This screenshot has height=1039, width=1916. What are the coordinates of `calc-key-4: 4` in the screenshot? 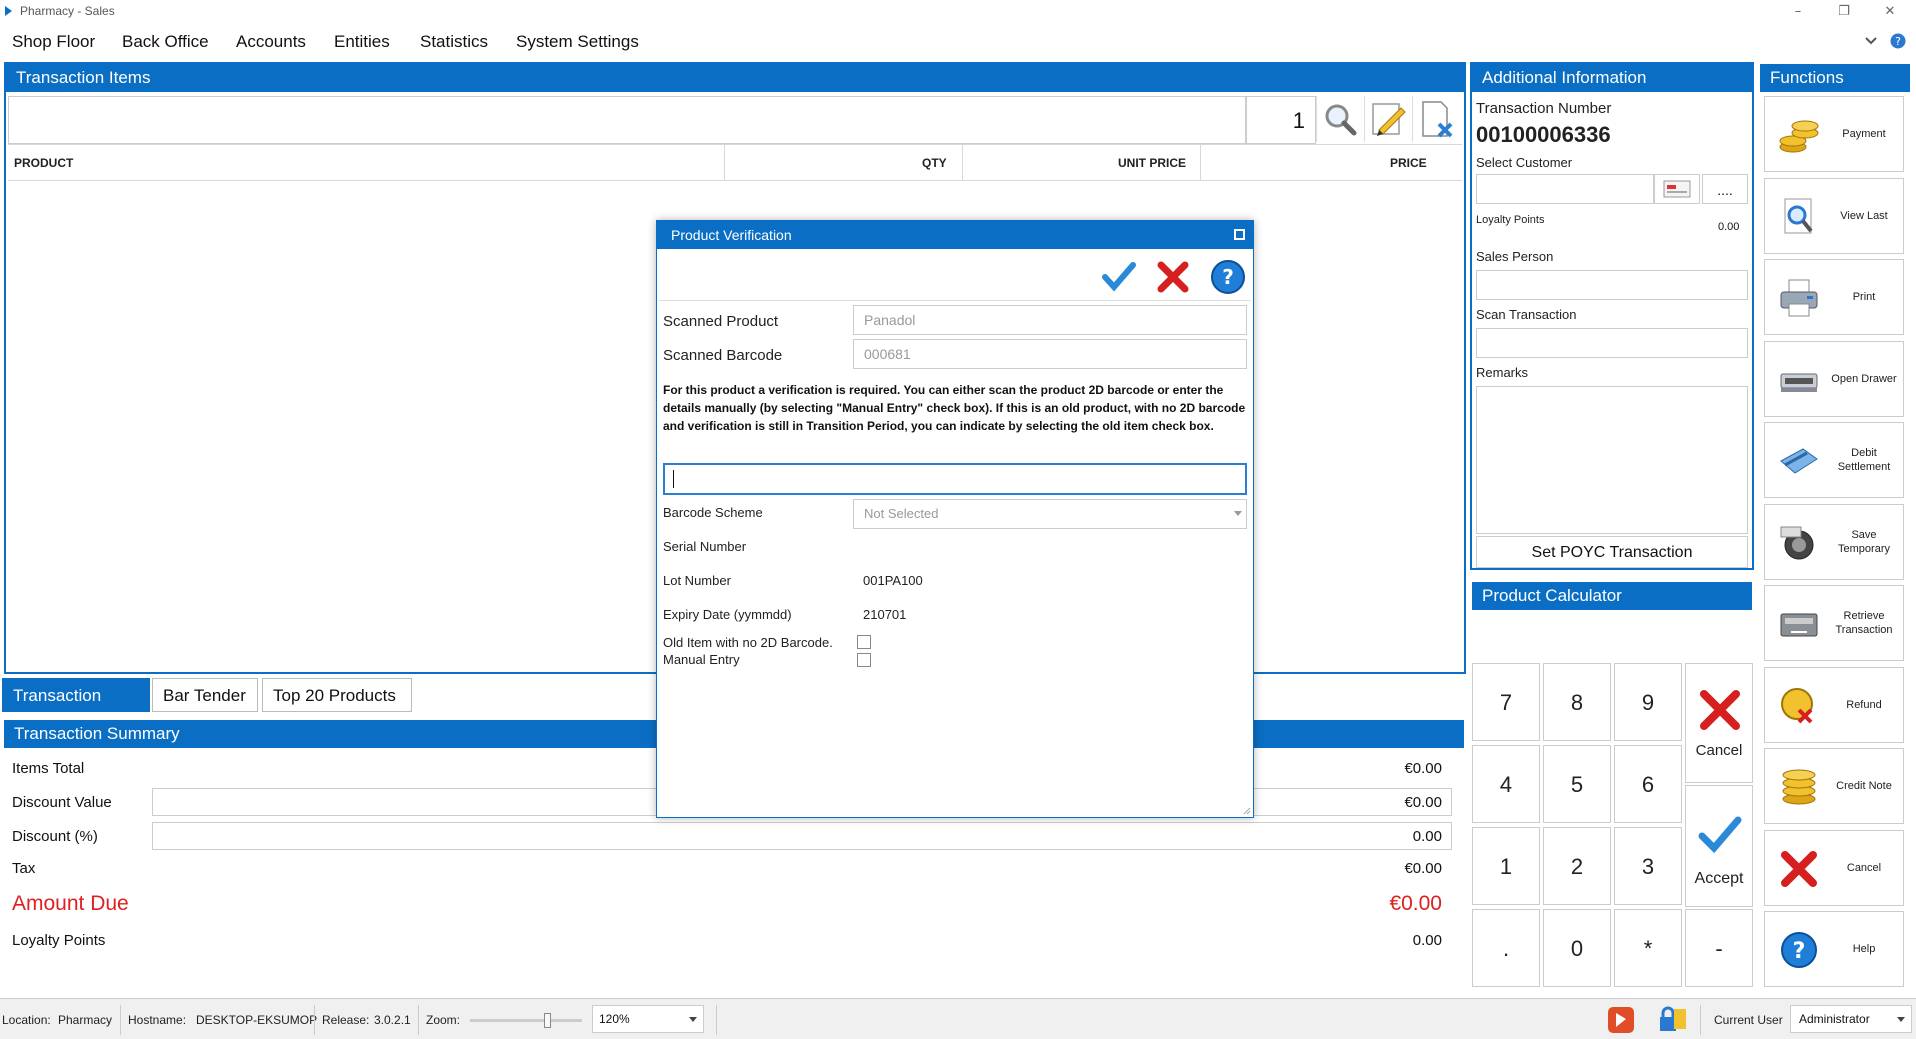 It's located at (1506, 784).